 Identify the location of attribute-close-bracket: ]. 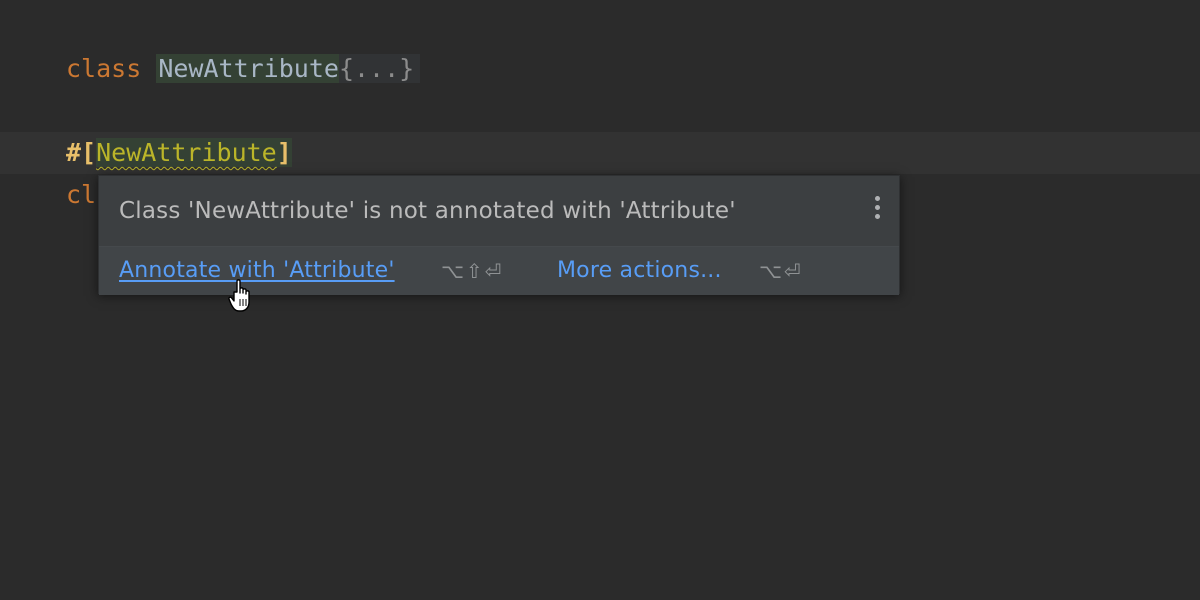
(284, 152).